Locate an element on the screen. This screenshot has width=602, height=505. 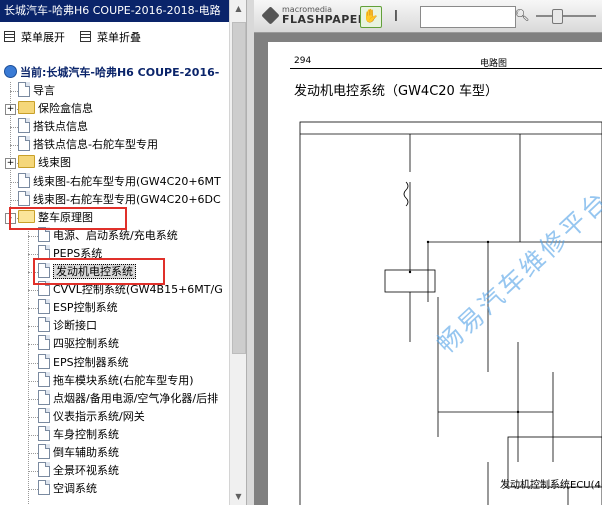
scrollbar-thumb is located at coordinates (239, 188).